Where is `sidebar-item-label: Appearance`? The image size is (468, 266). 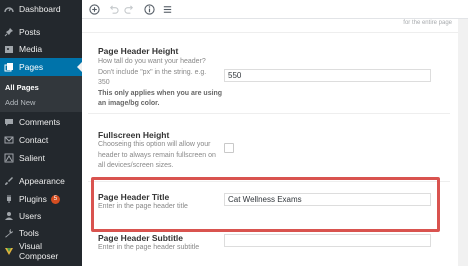 sidebar-item-label: Appearance is located at coordinates (42, 181).